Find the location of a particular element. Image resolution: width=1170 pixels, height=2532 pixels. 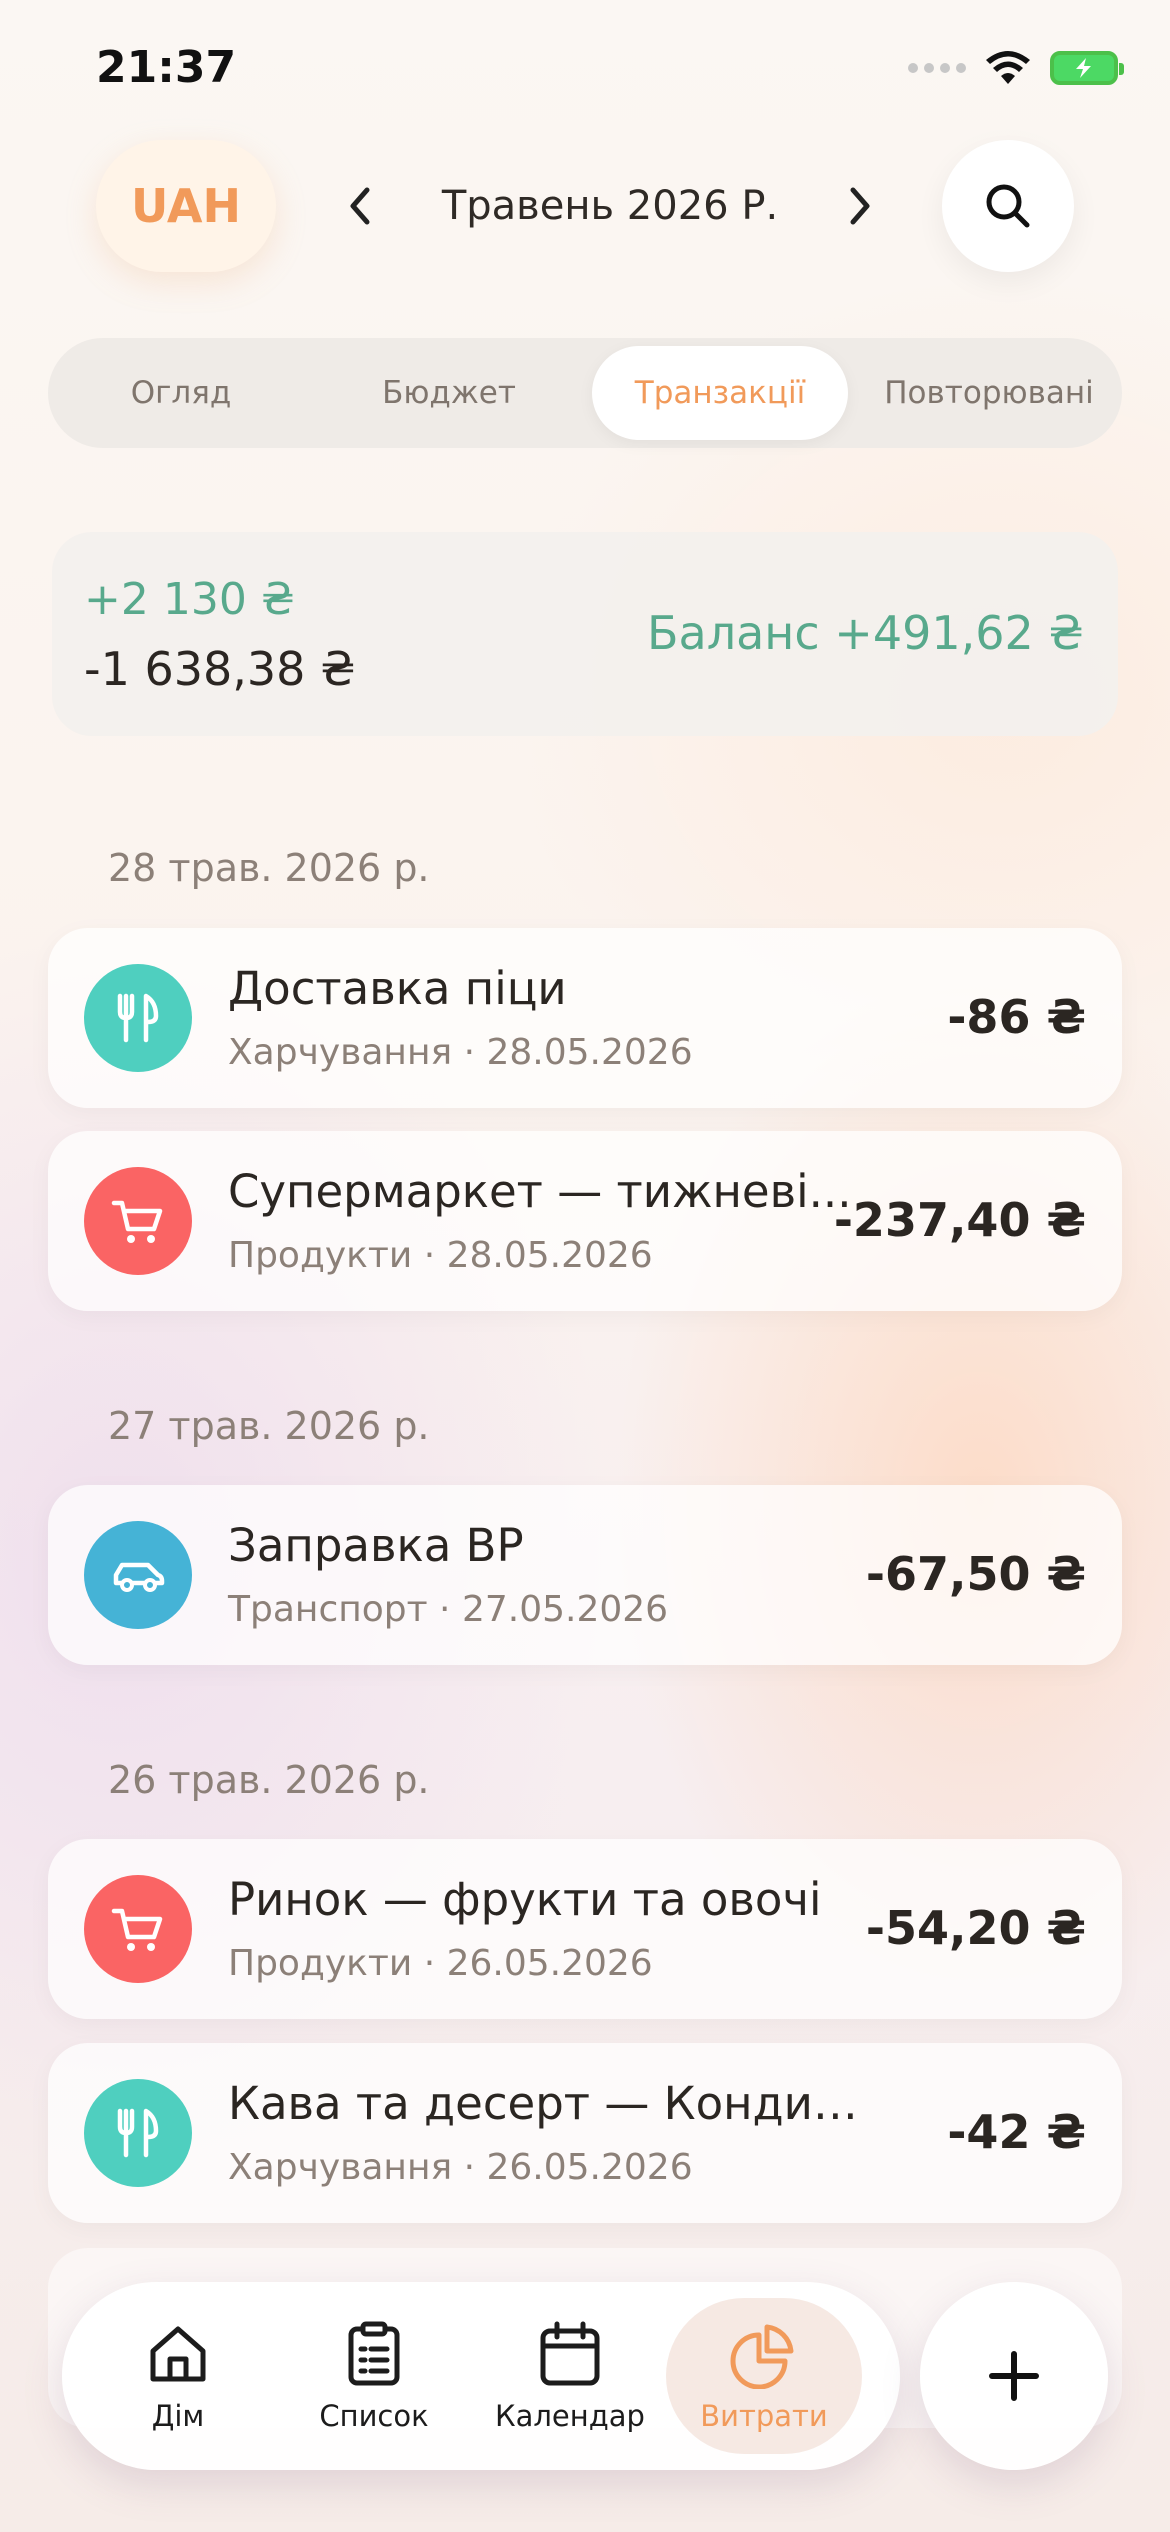

transaction-subtitle: Продукти · 26.05.2026 is located at coordinates (440, 1963).